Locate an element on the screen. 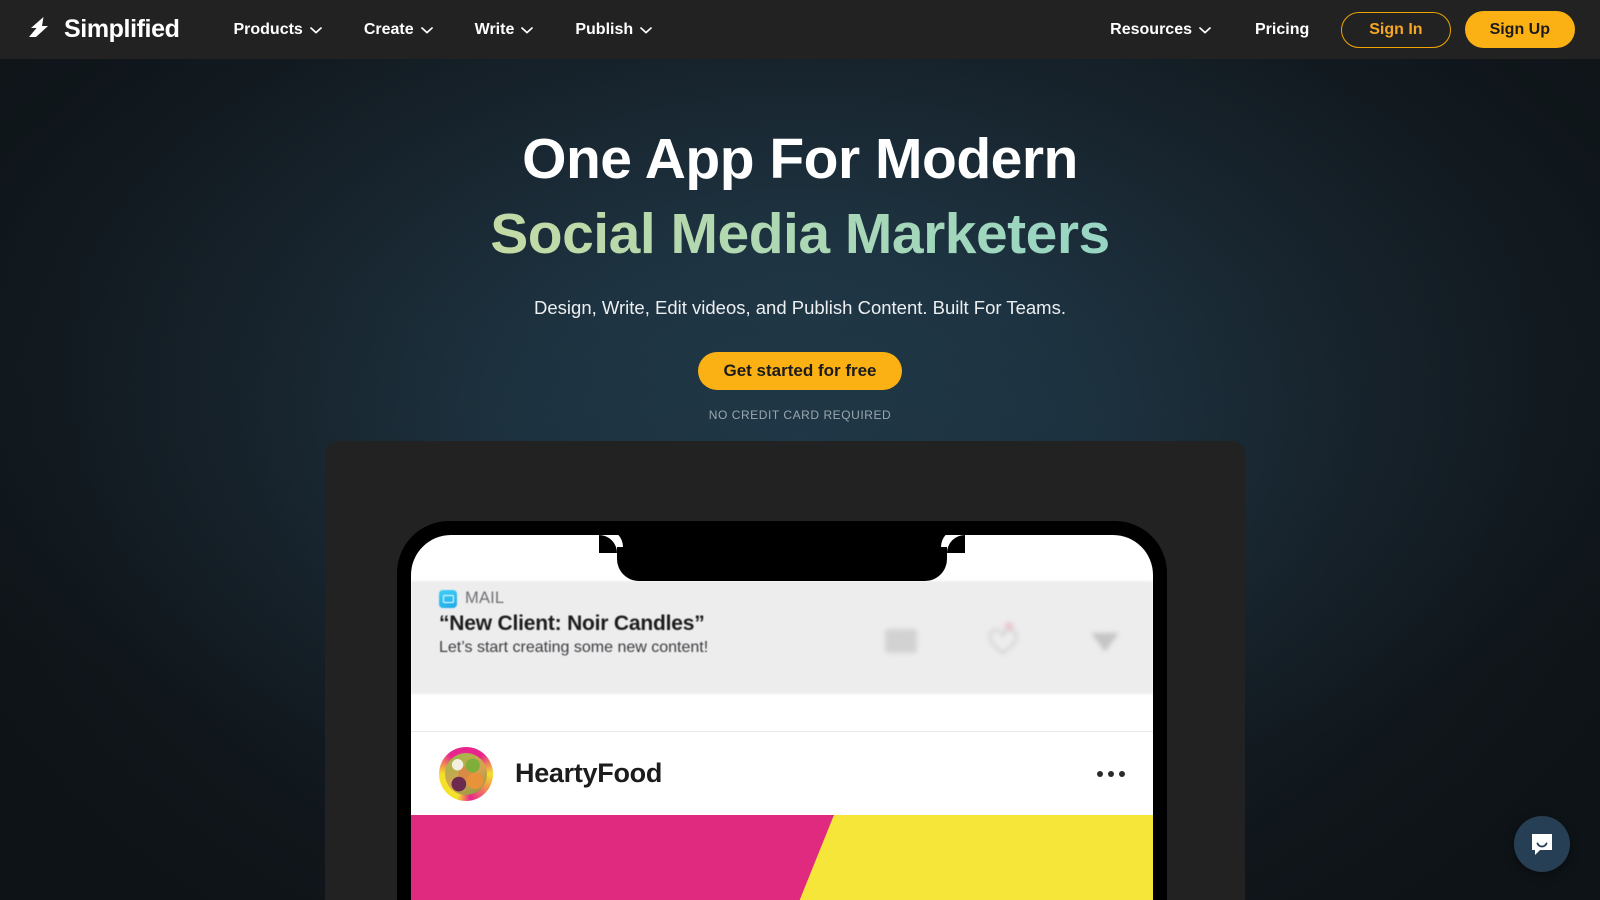 Image resolution: width=1600 pixels, height=900 pixels. mail-body: Let’s start creating some new content! is located at coordinates (574, 647).